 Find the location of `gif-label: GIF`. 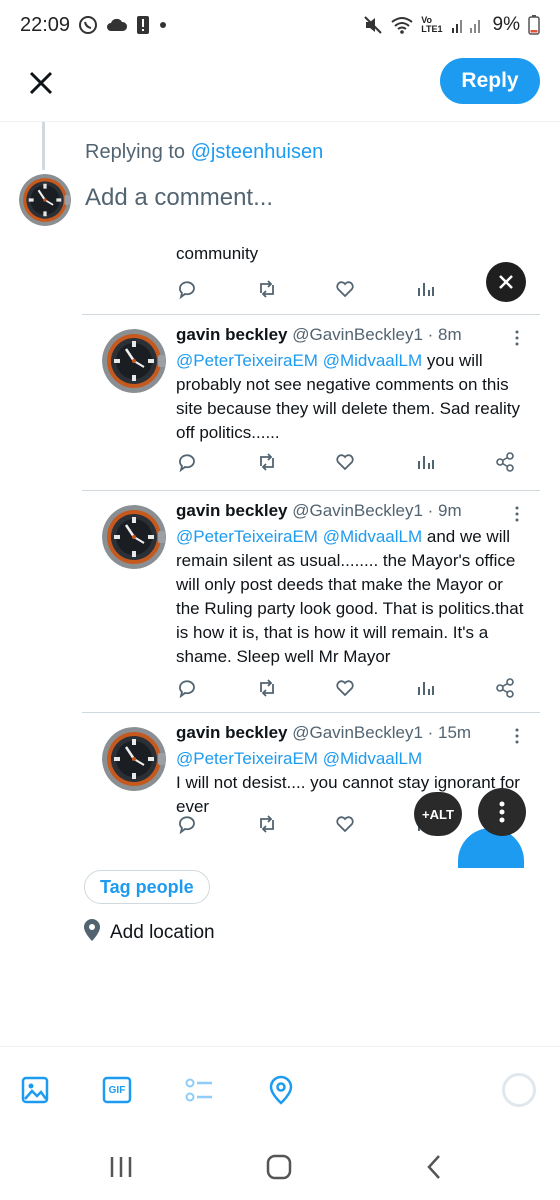

gif-label: GIF is located at coordinates (117, 1090).